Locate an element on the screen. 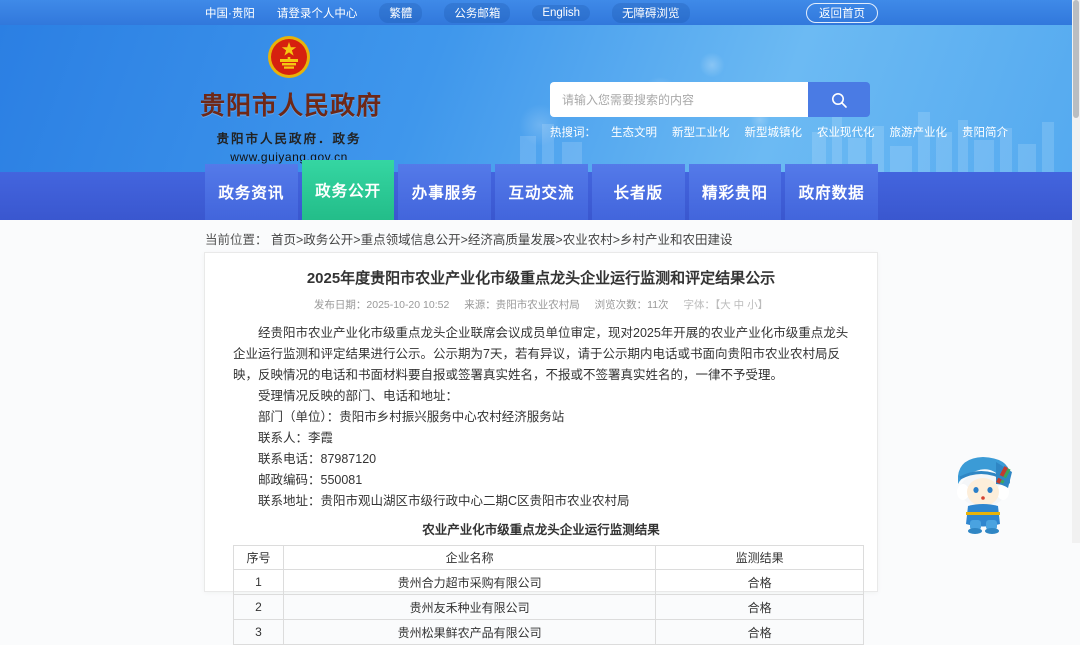 Image resolution: width=1080 pixels, height=645 pixels. header-serial: 序号 is located at coordinates (258, 557).